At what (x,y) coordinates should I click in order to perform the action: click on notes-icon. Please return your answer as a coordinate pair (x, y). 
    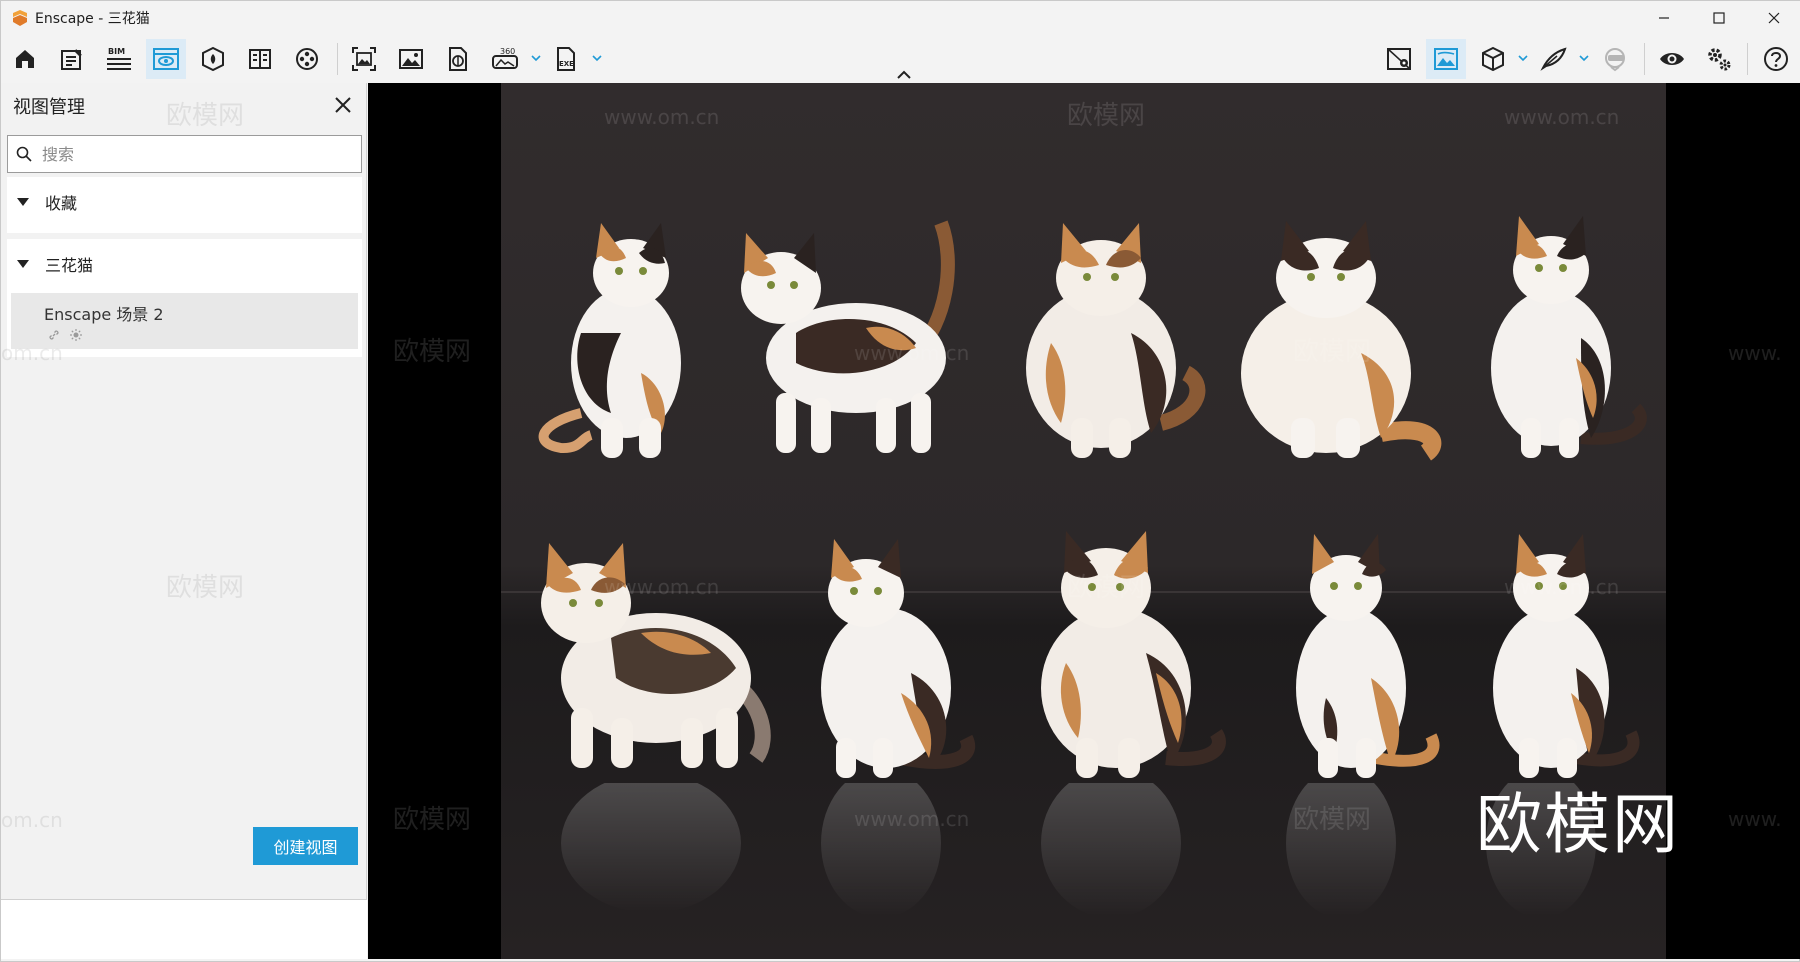
    Looking at the image, I should click on (71, 59).